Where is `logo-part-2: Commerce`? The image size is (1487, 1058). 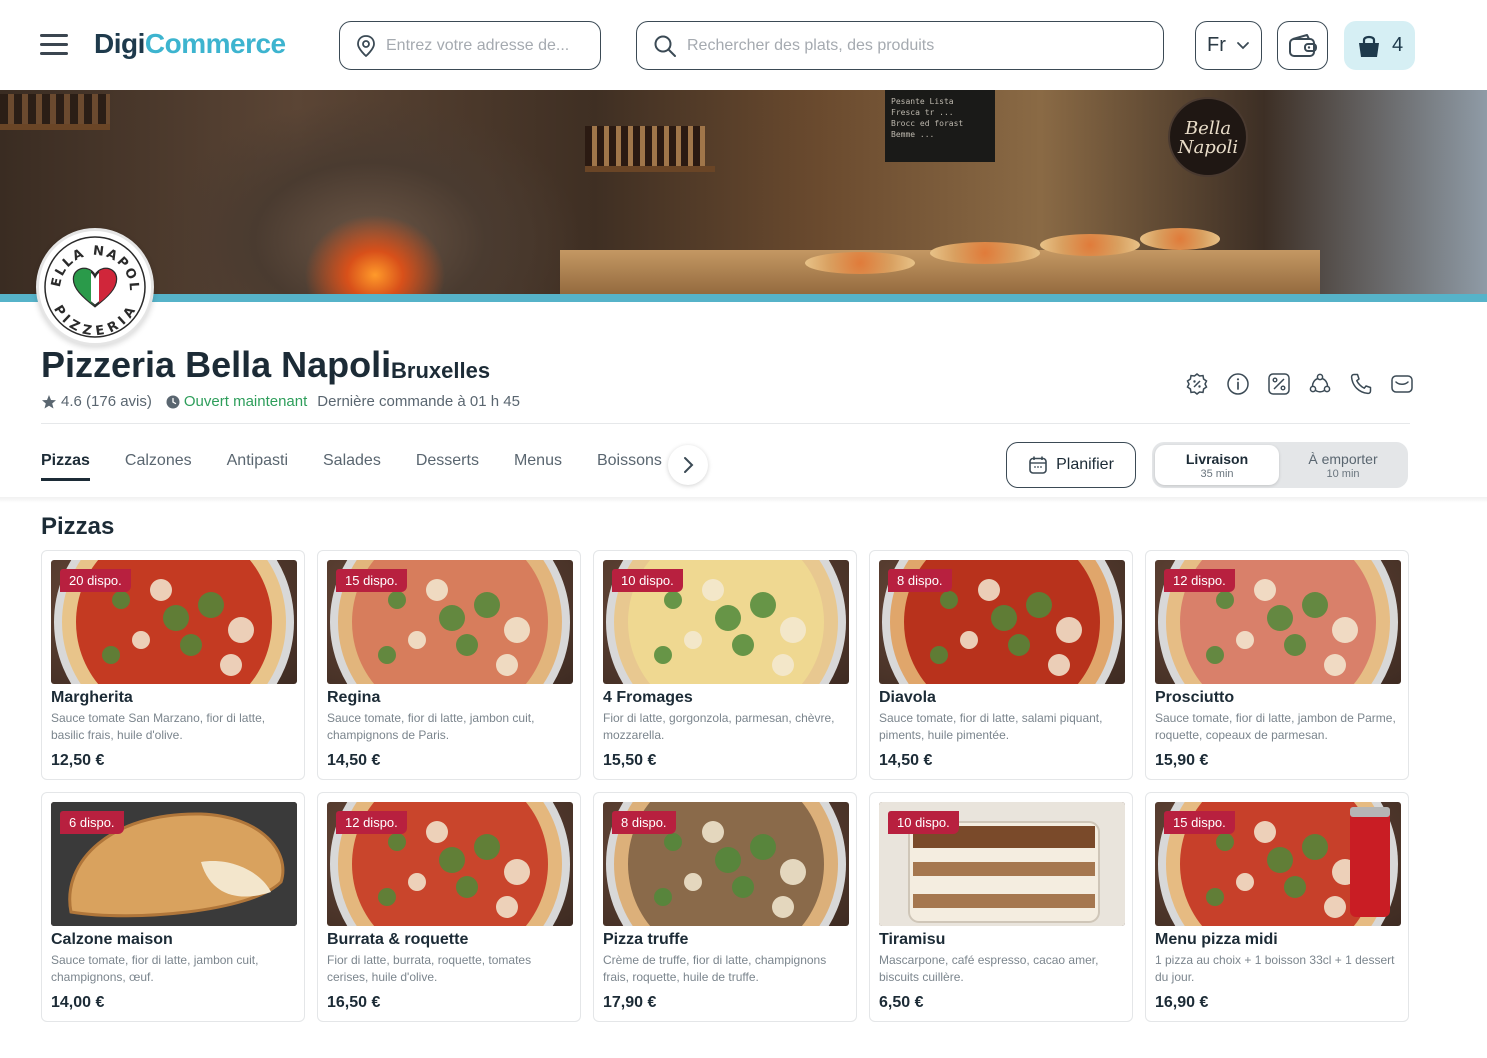 logo-part-2: Commerce is located at coordinates (215, 43).